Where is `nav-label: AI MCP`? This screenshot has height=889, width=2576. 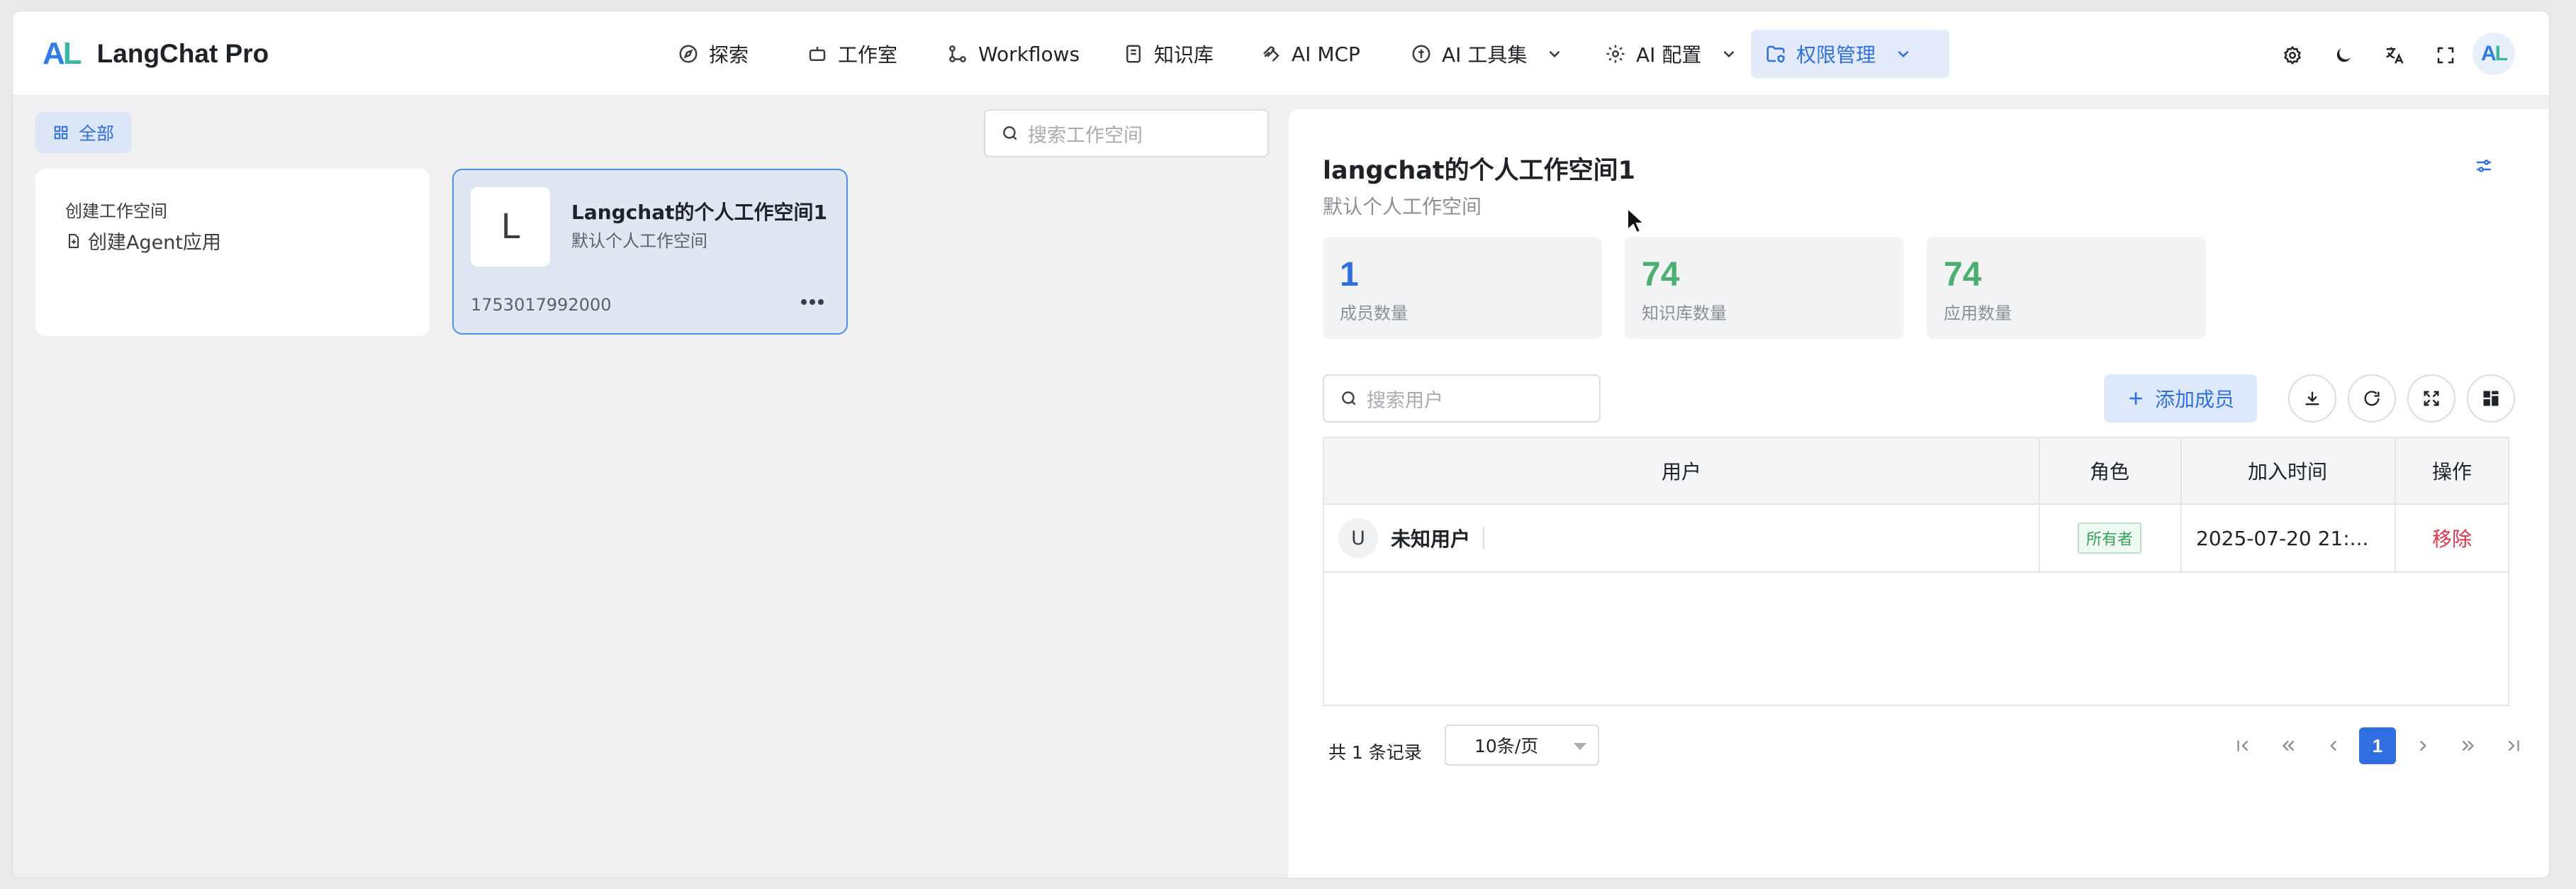
nav-label: AI MCP is located at coordinates (1326, 54).